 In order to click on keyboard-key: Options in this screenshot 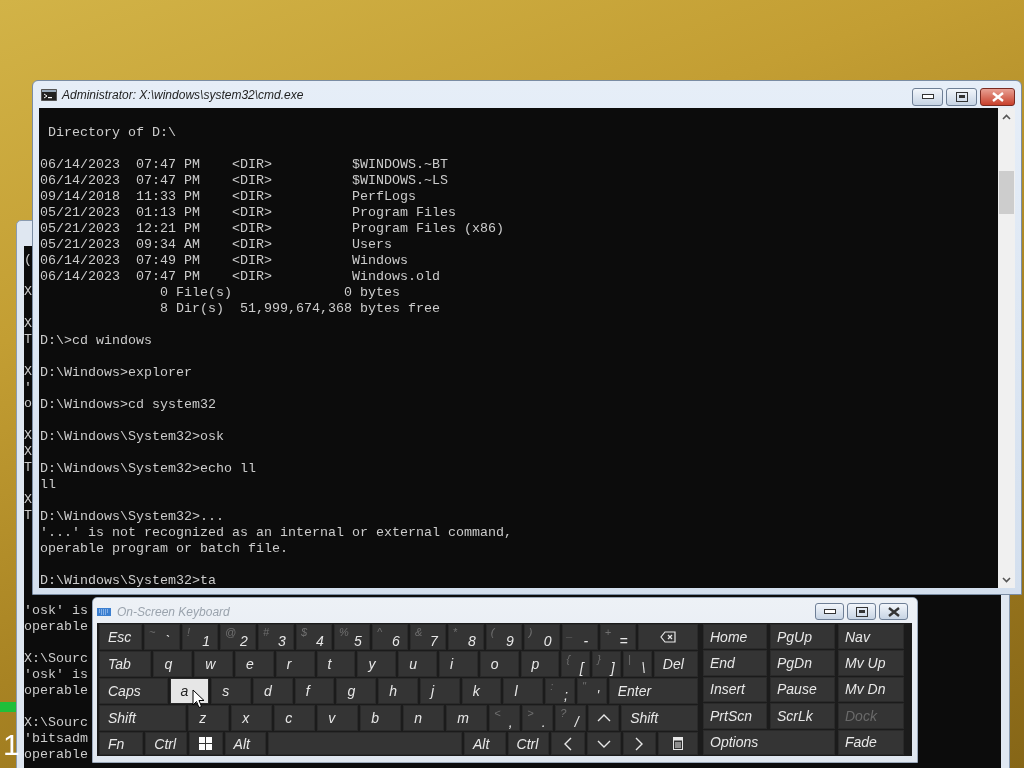, I will do `click(769, 742)`.